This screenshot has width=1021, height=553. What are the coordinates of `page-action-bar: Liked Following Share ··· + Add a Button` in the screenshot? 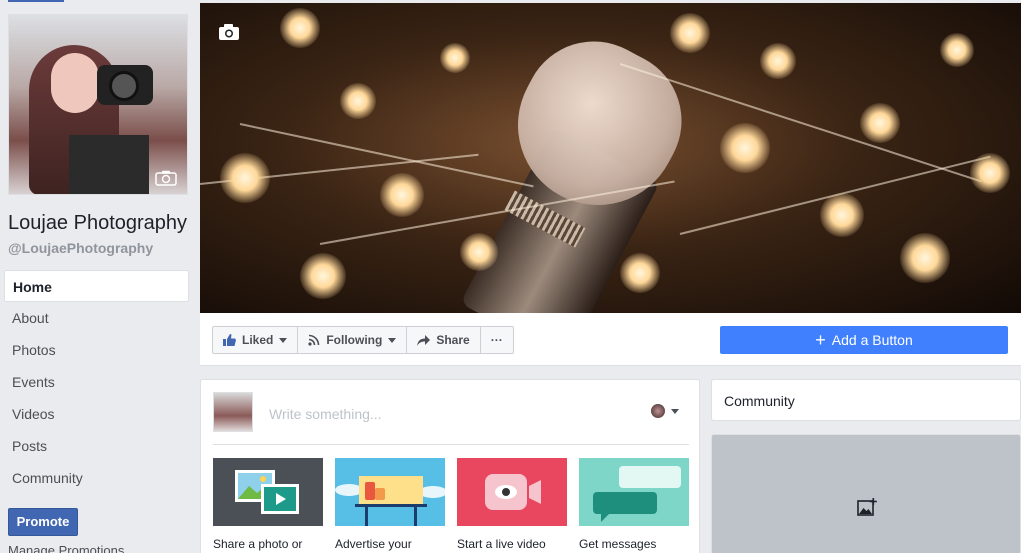 It's located at (610, 339).